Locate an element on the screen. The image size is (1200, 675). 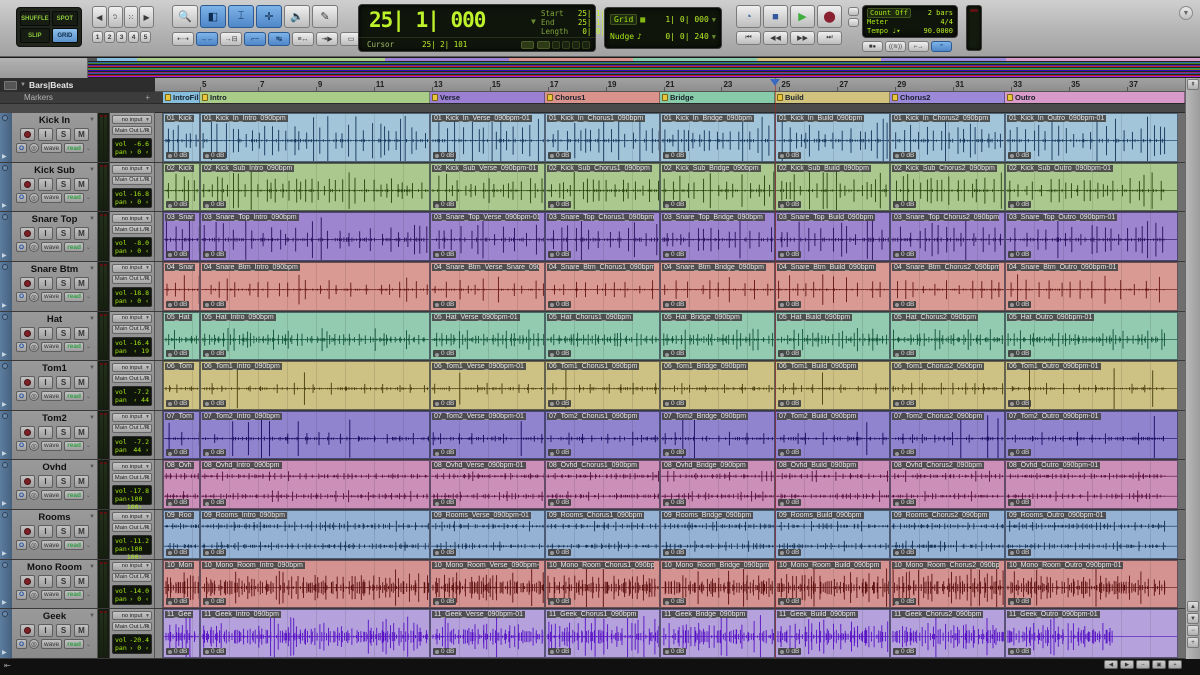
scroll-down-icon: ▼ is located at coordinates (1193, 618).